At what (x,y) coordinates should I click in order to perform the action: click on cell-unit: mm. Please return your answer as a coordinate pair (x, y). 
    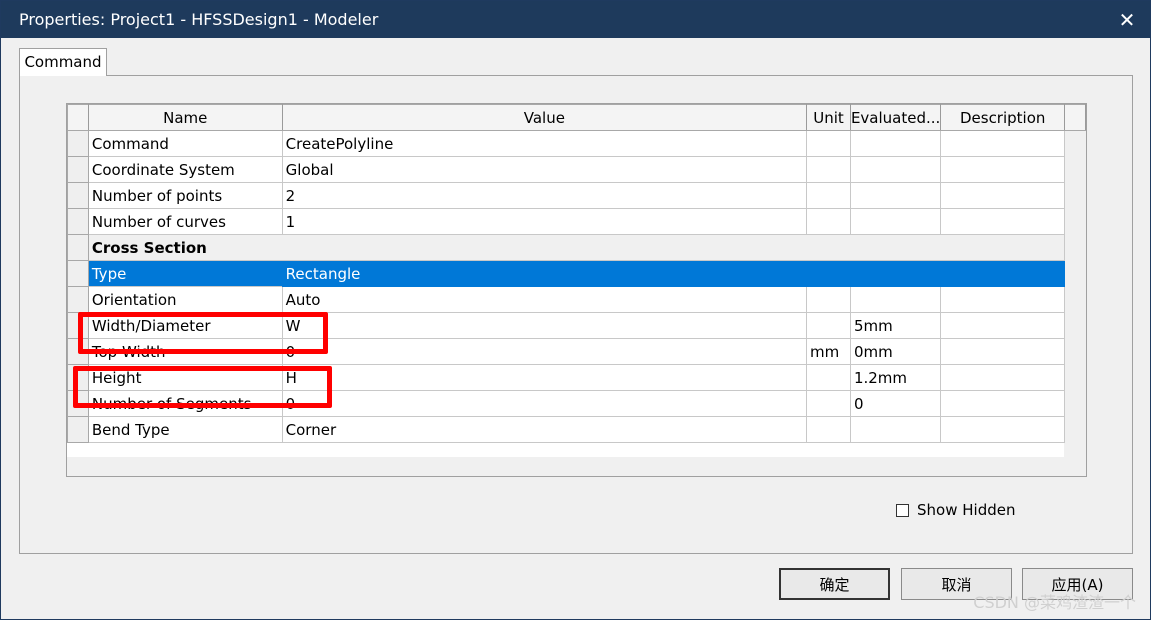
    Looking at the image, I should click on (828, 351).